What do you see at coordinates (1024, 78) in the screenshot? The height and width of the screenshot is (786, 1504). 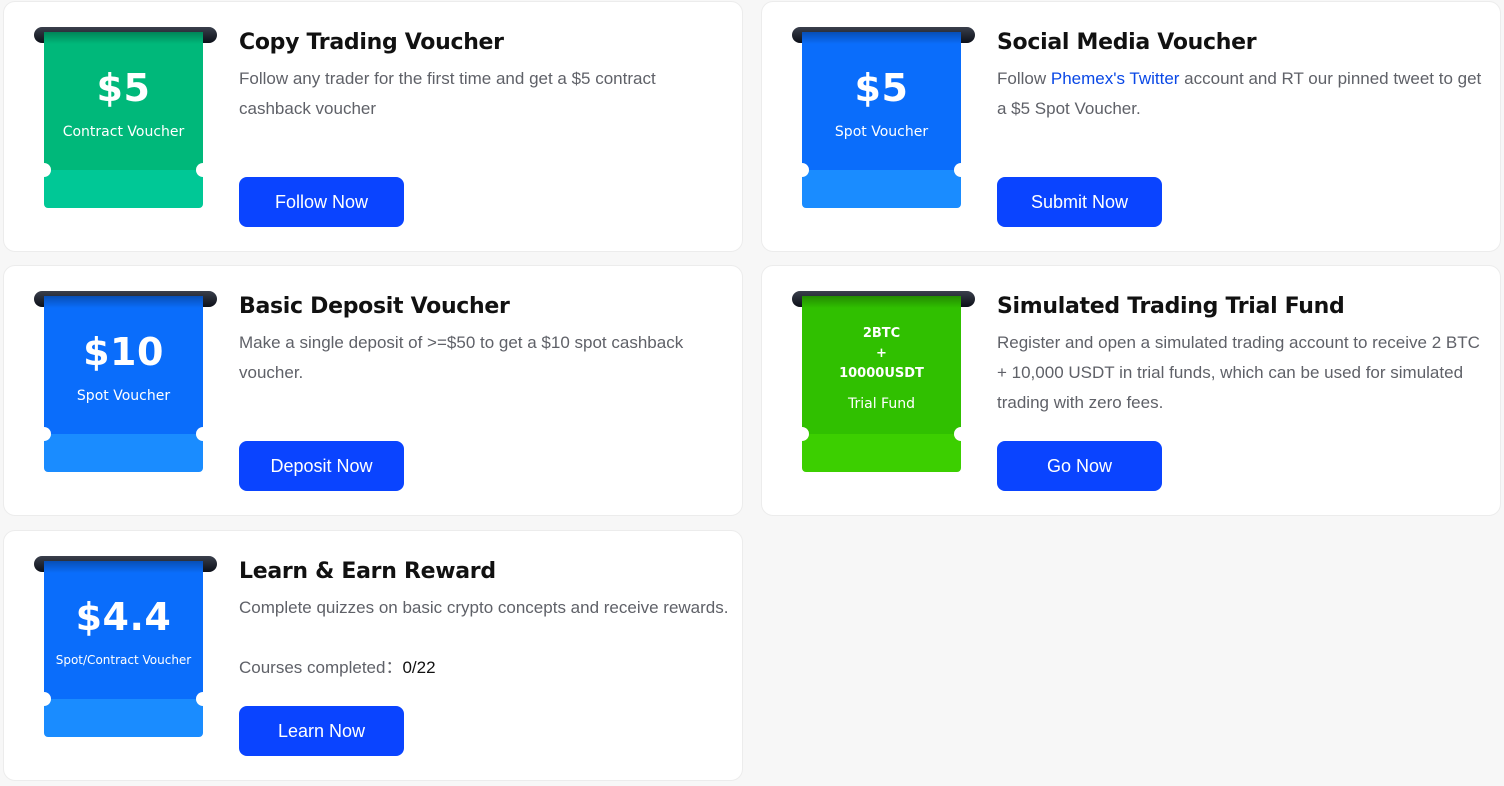 I see `description-prefix: Follow` at bounding box center [1024, 78].